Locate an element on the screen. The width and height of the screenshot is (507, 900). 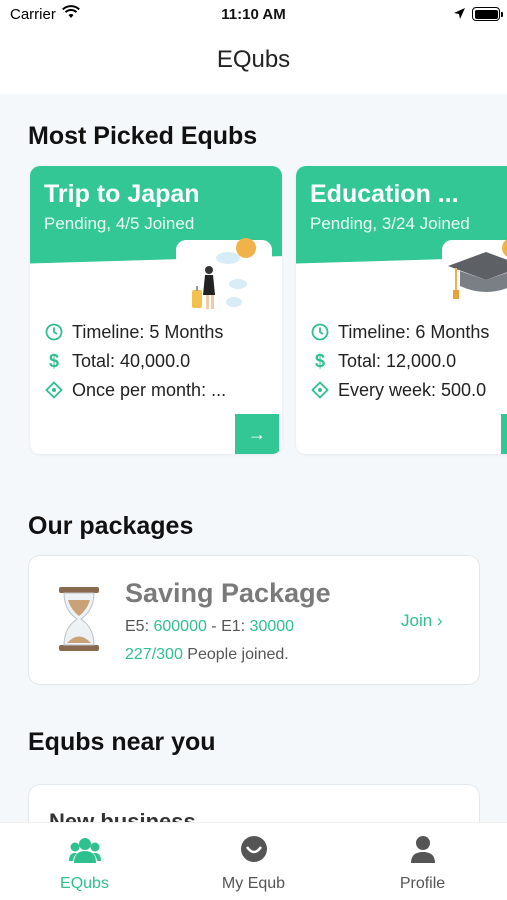
joined-count: 227/300 is located at coordinates (154, 654).